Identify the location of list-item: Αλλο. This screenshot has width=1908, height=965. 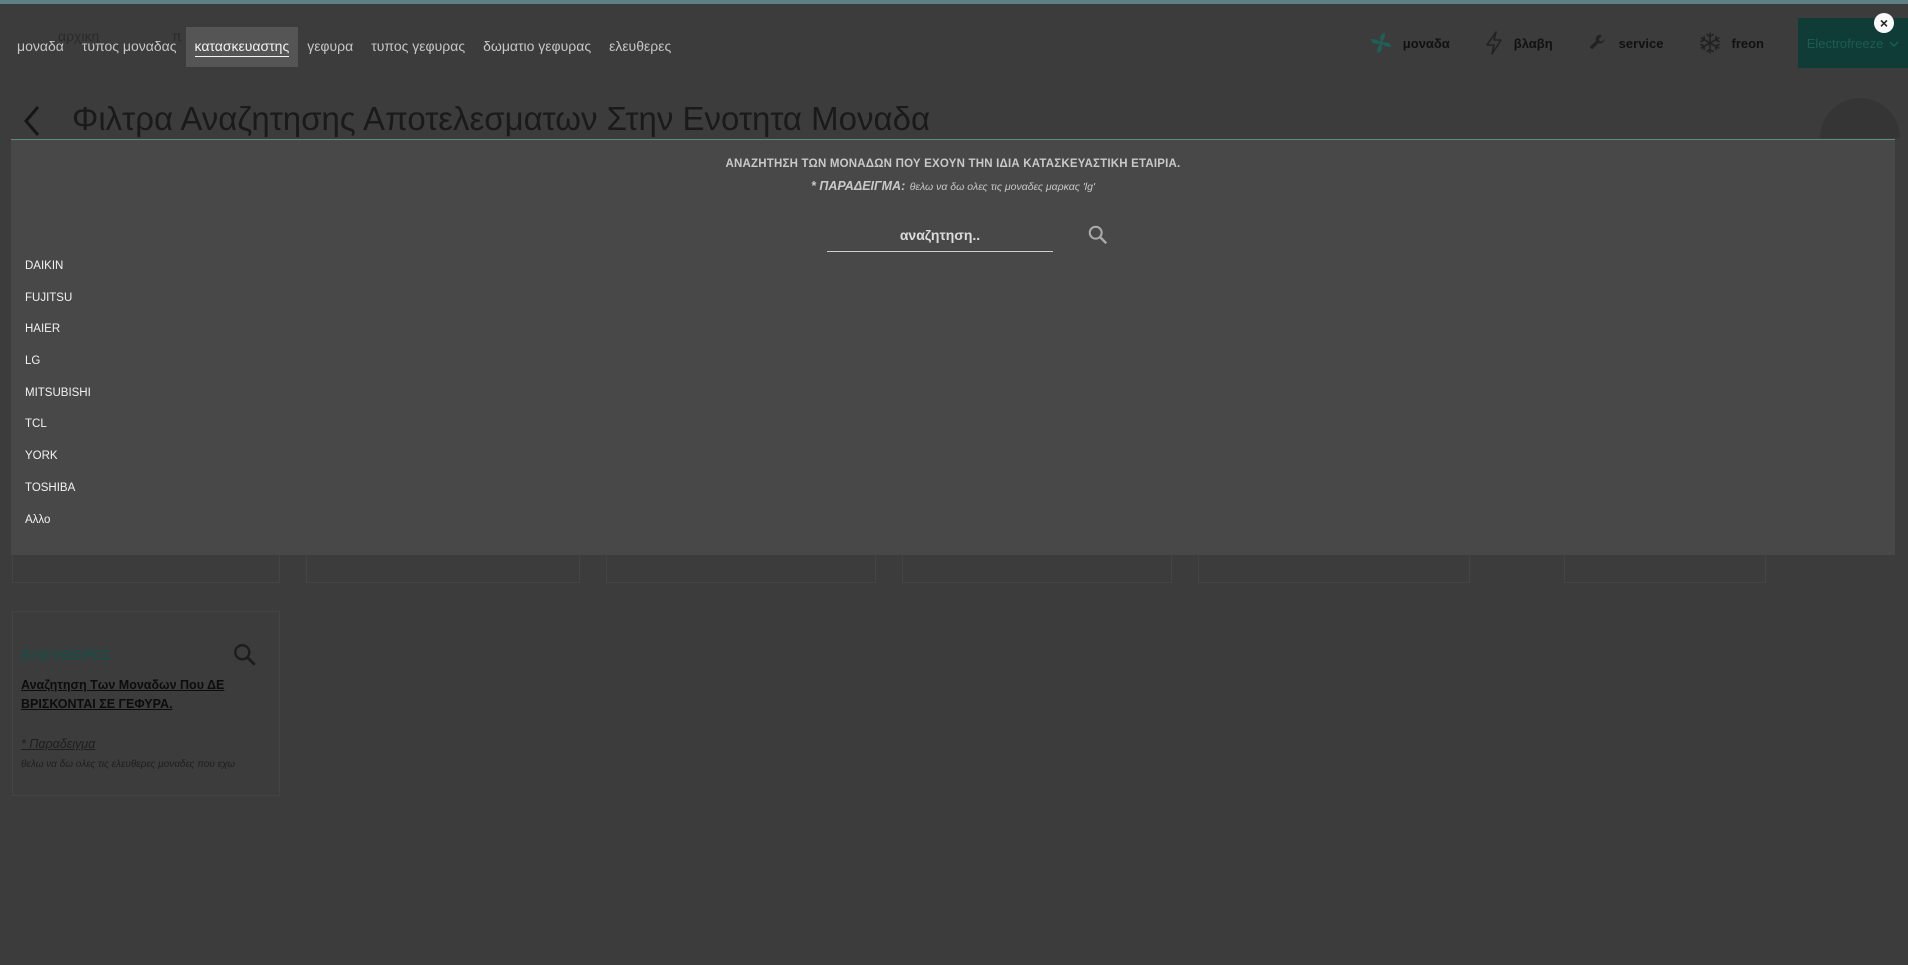
(58, 521).